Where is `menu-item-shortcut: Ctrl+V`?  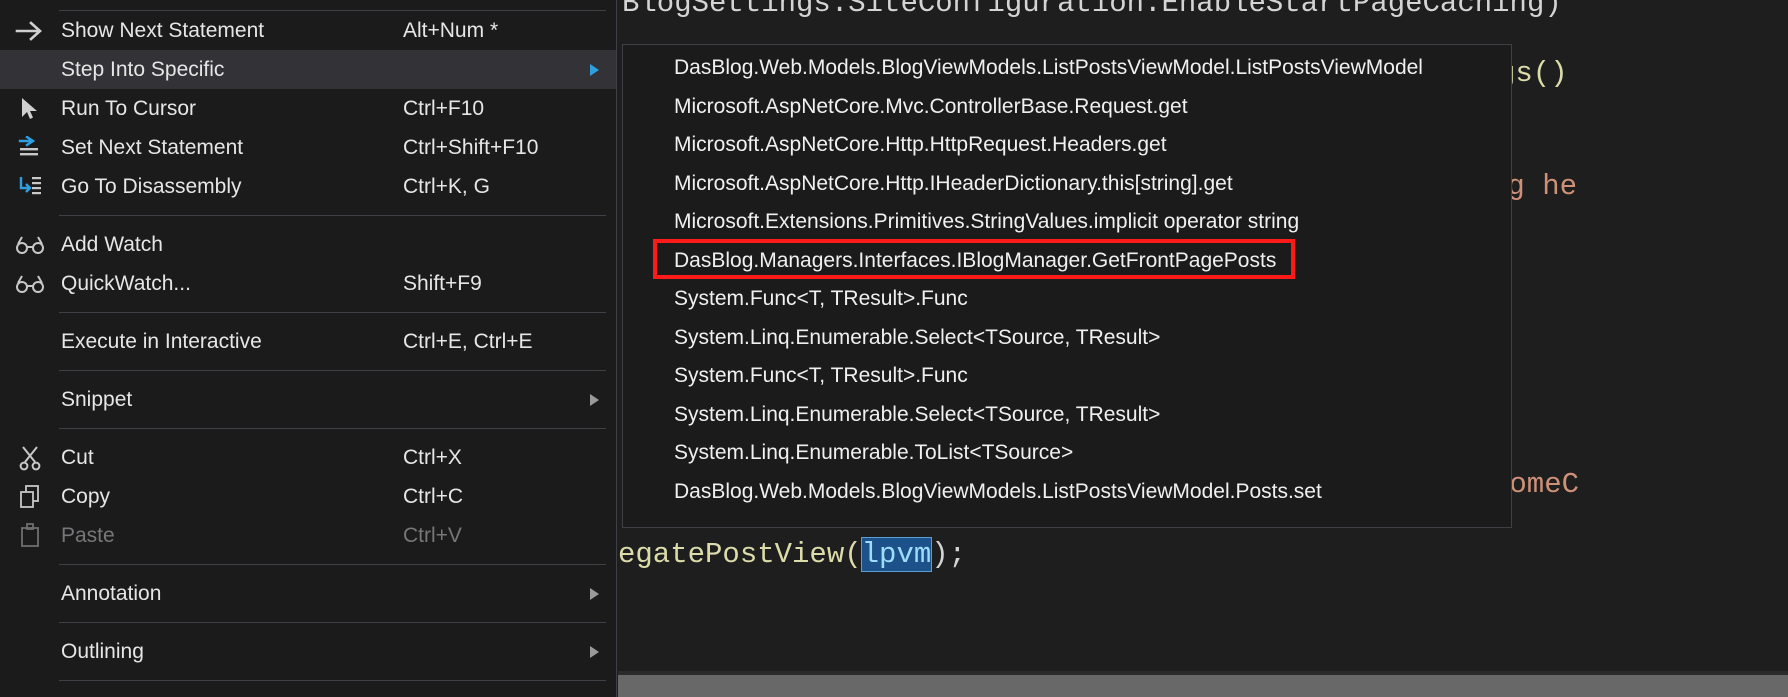
menu-item-shortcut: Ctrl+V is located at coordinates (432, 535).